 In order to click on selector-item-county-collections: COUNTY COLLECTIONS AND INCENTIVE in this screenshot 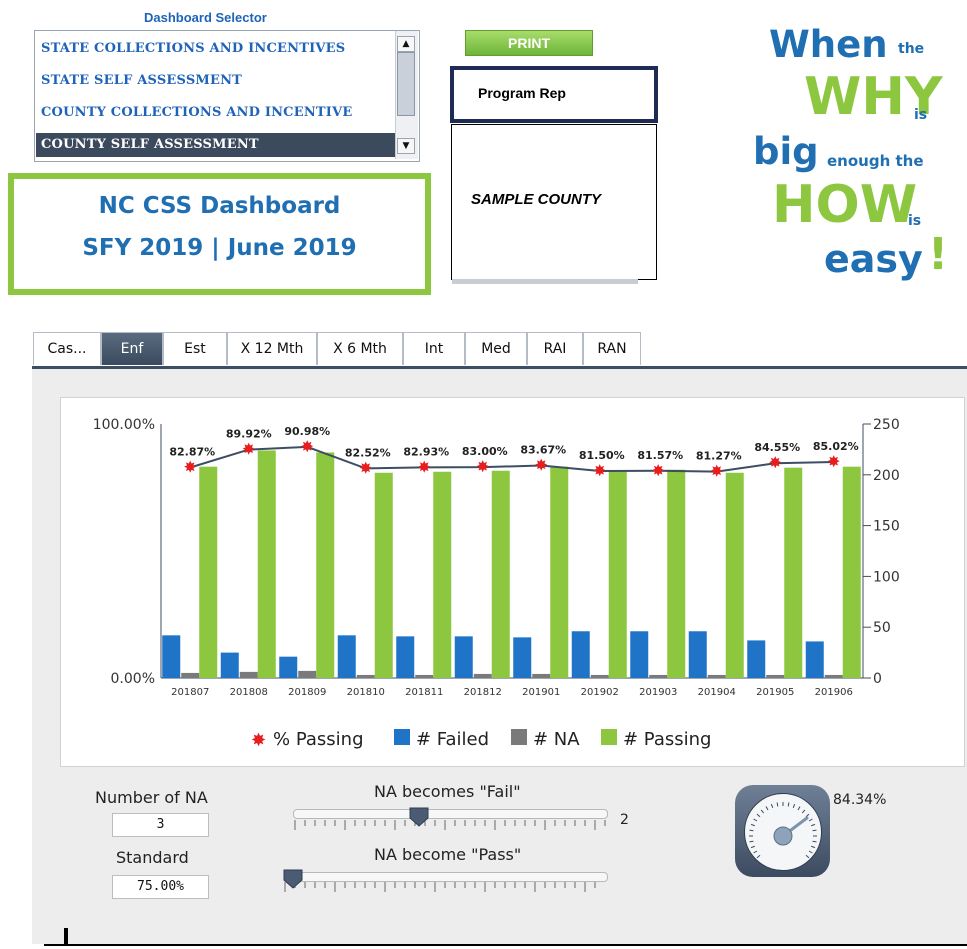, I will do `click(196, 113)`.